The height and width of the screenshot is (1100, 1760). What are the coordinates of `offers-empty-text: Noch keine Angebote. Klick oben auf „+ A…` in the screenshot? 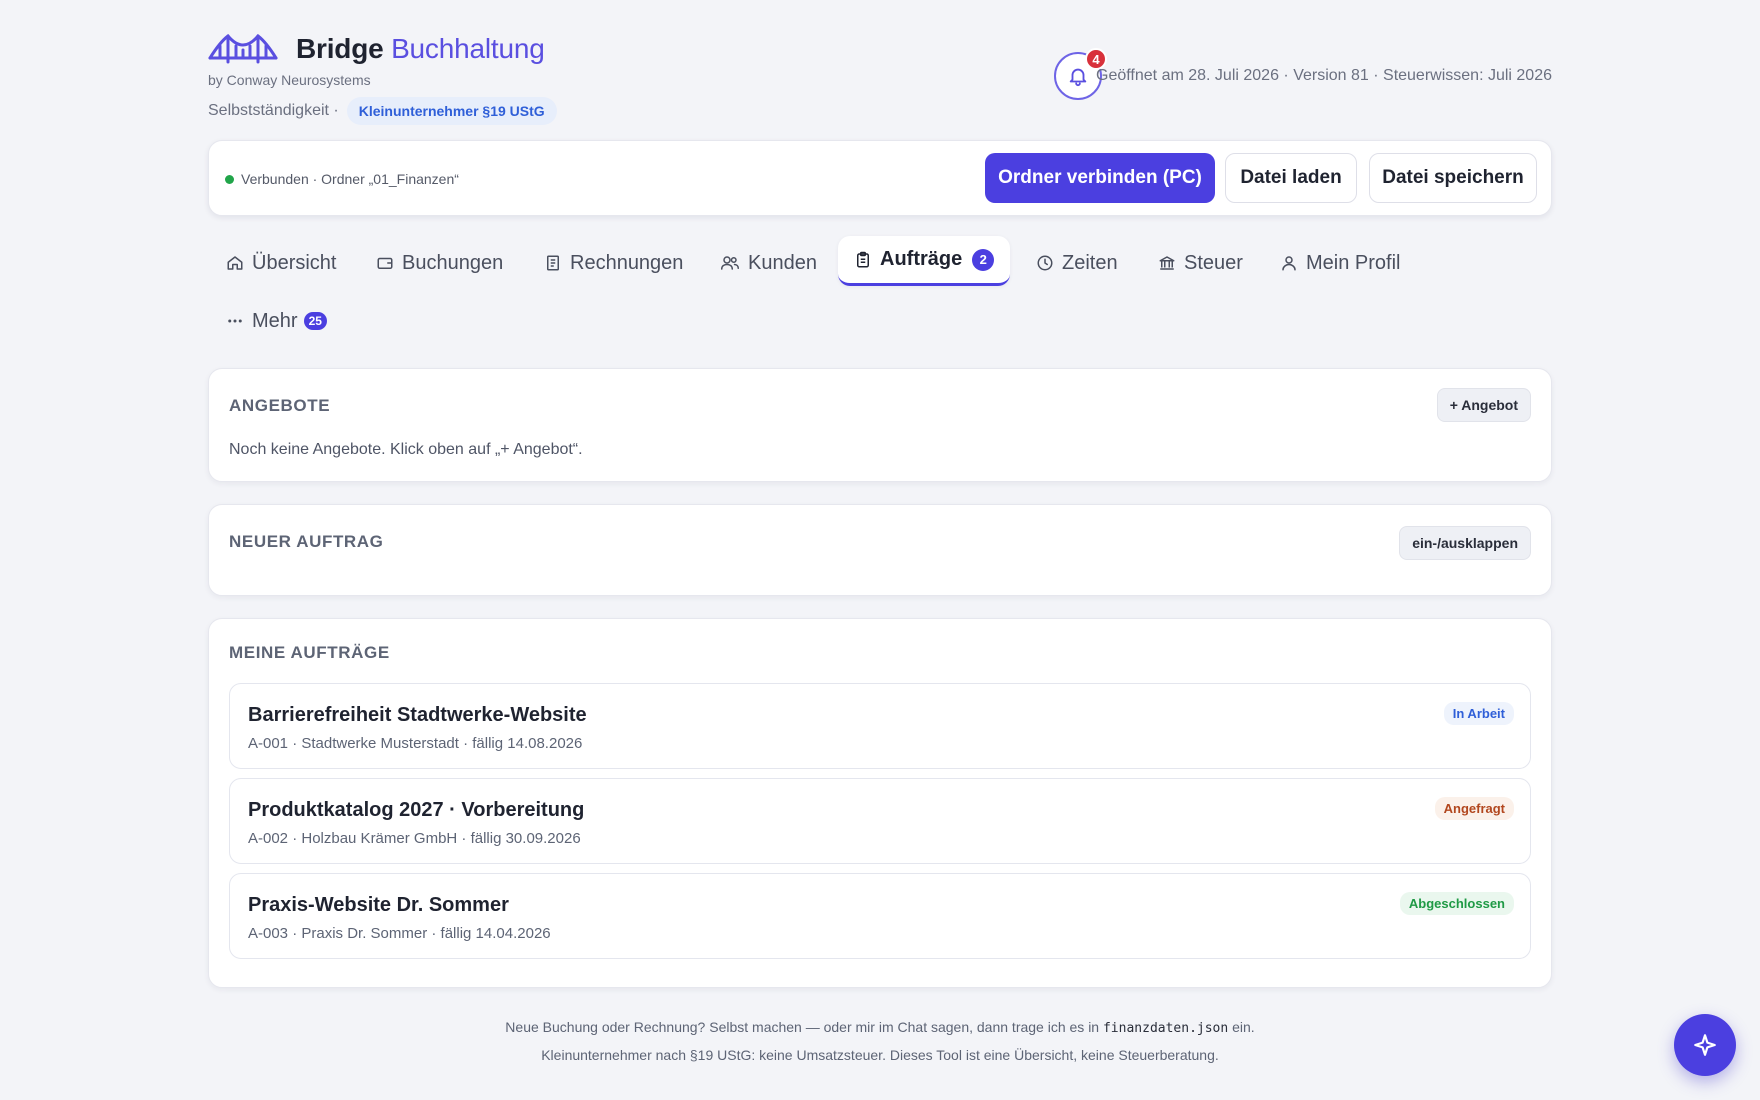 It's located at (406, 449).